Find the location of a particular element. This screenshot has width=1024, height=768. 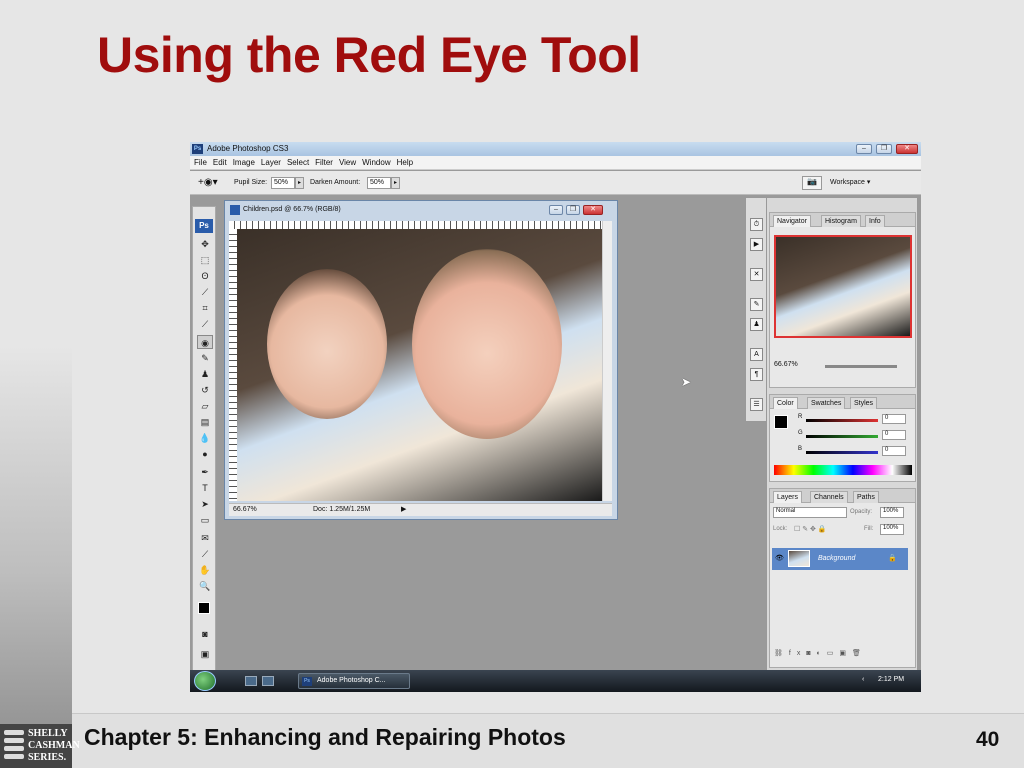

move-tool-icon: ✥ is located at coordinates (205, 244).